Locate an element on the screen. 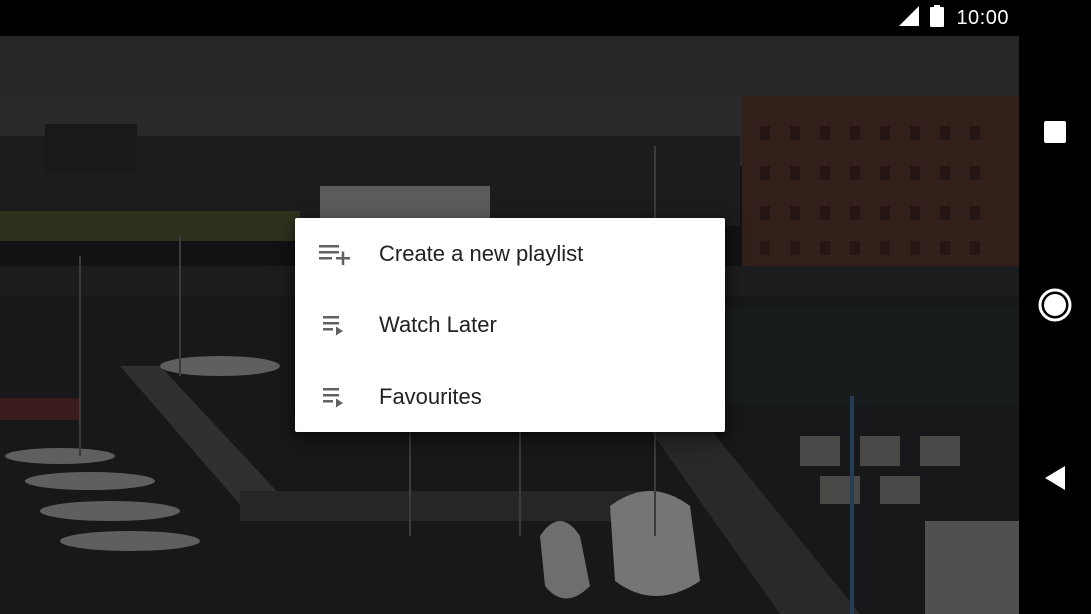  system-navigation-bar is located at coordinates (1055, 307).